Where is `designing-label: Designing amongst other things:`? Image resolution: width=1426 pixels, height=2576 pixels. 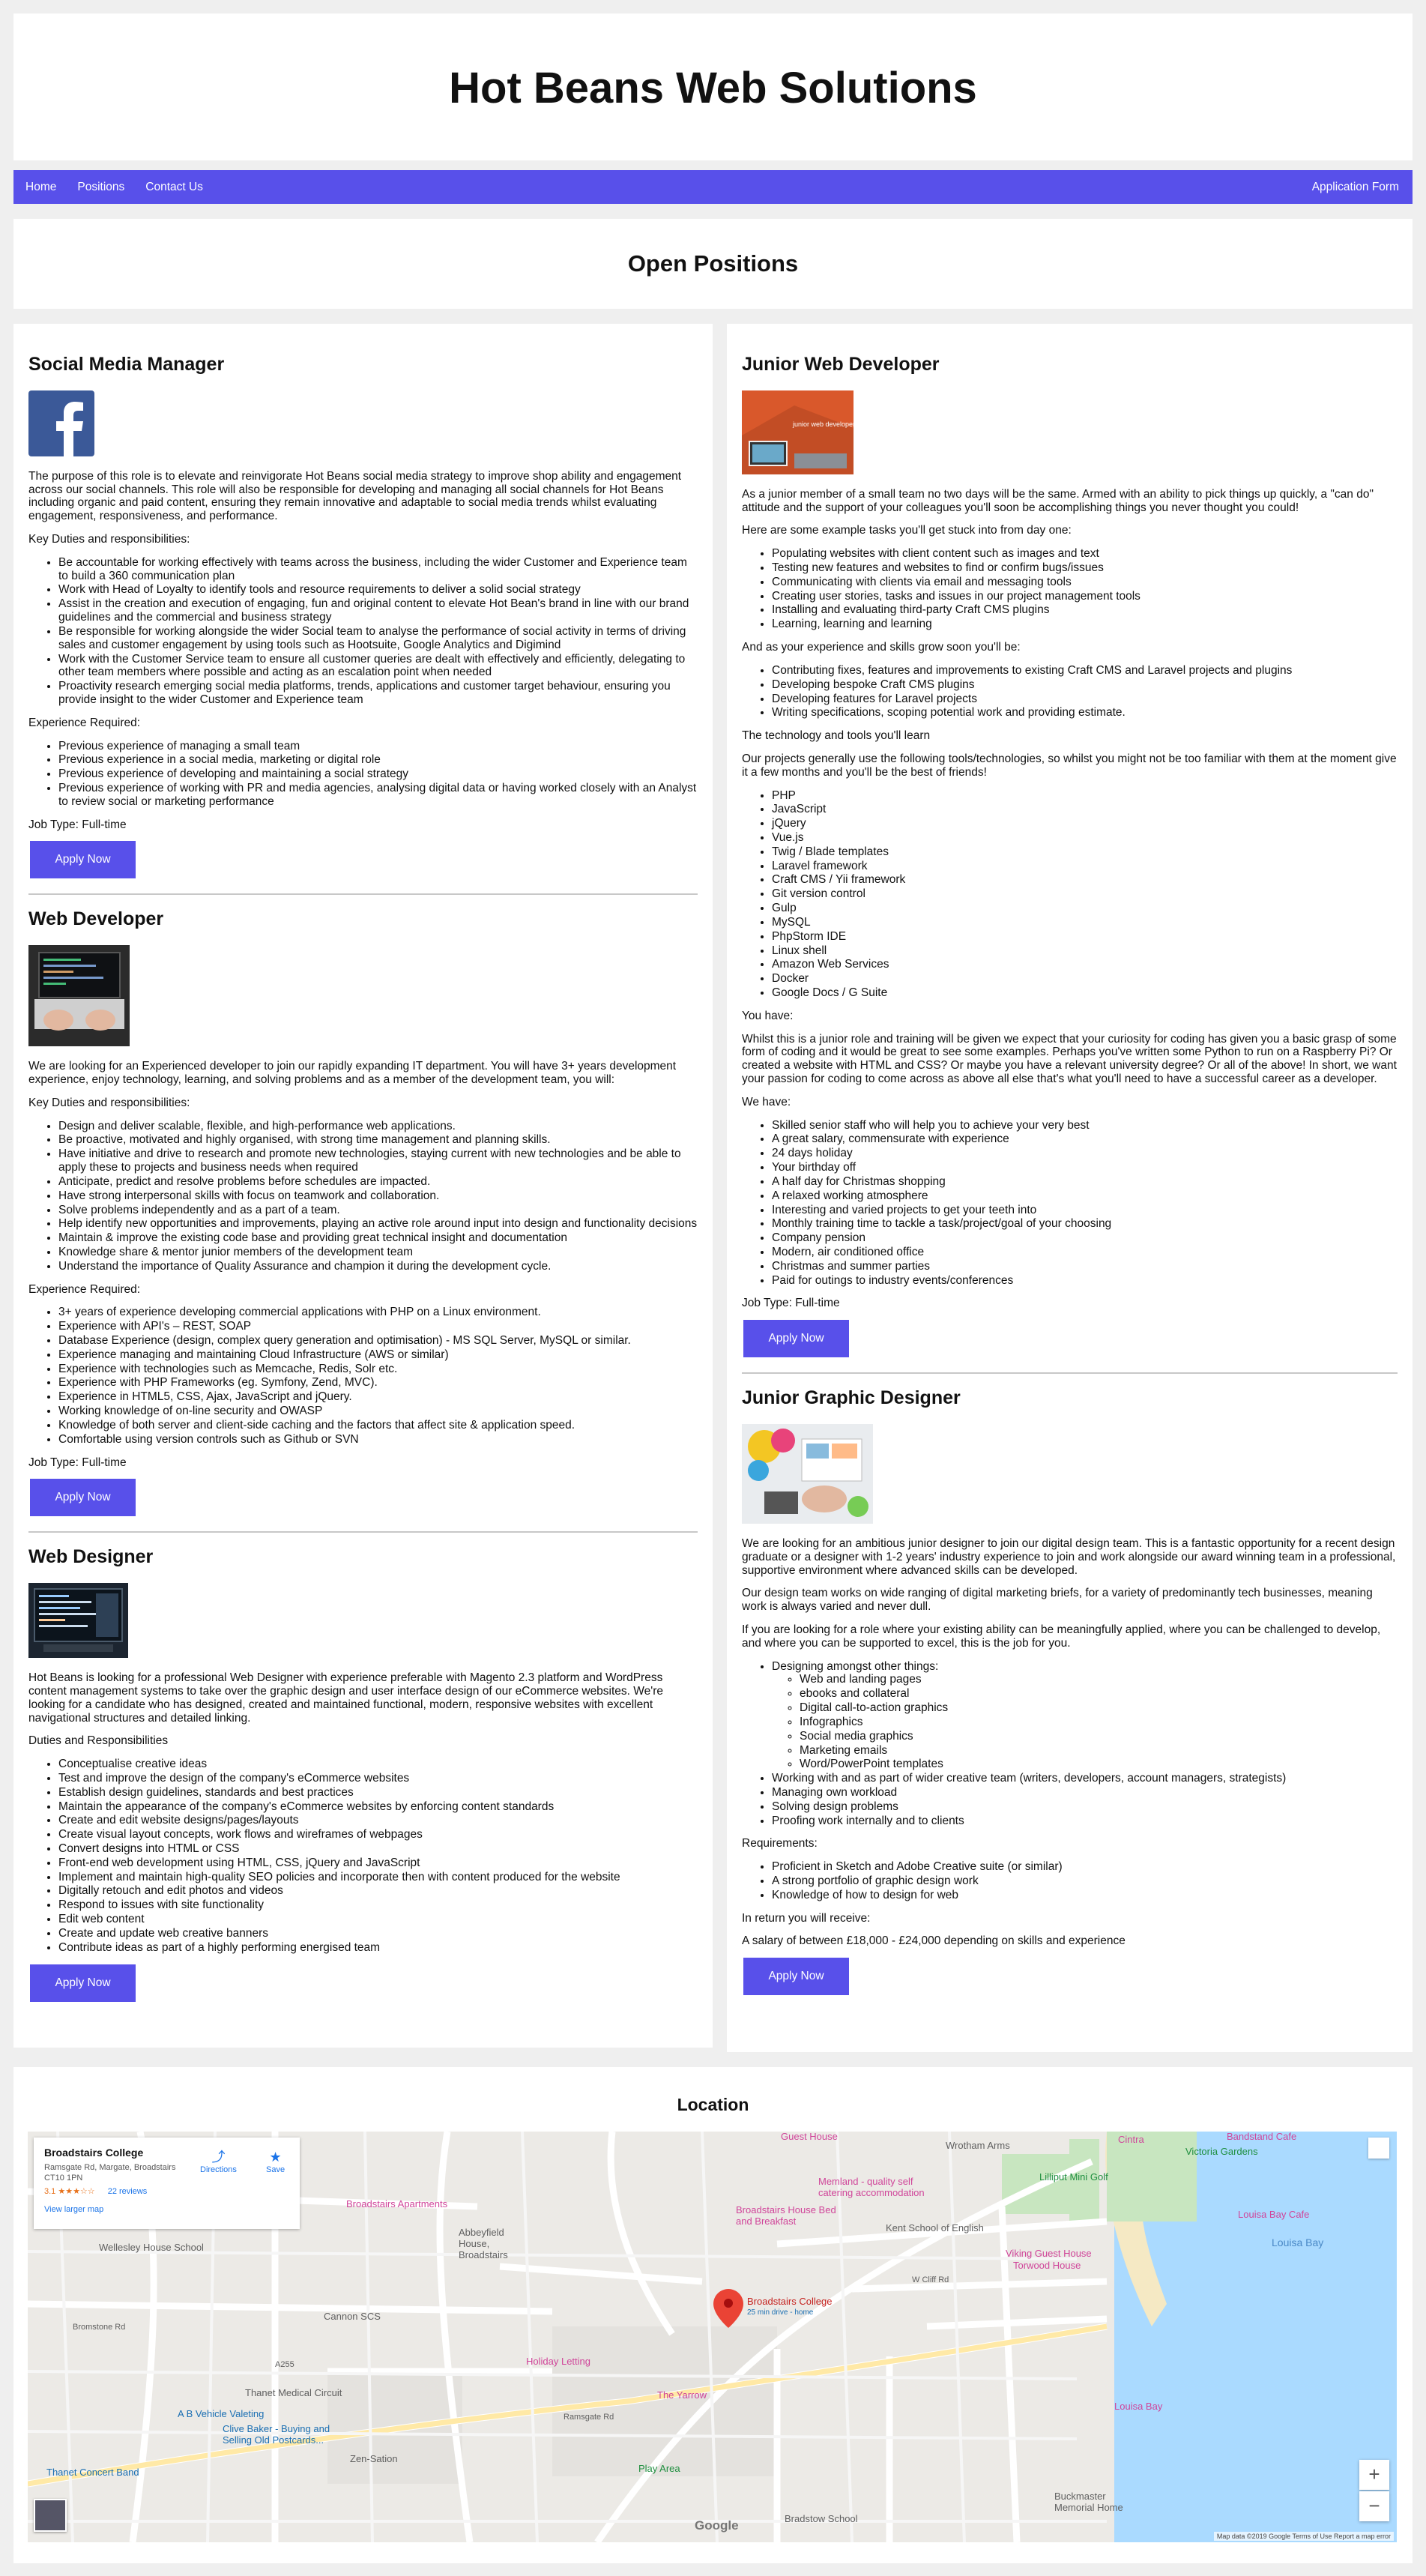 designing-label: Designing amongst other things: is located at coordinates (855, 1666).